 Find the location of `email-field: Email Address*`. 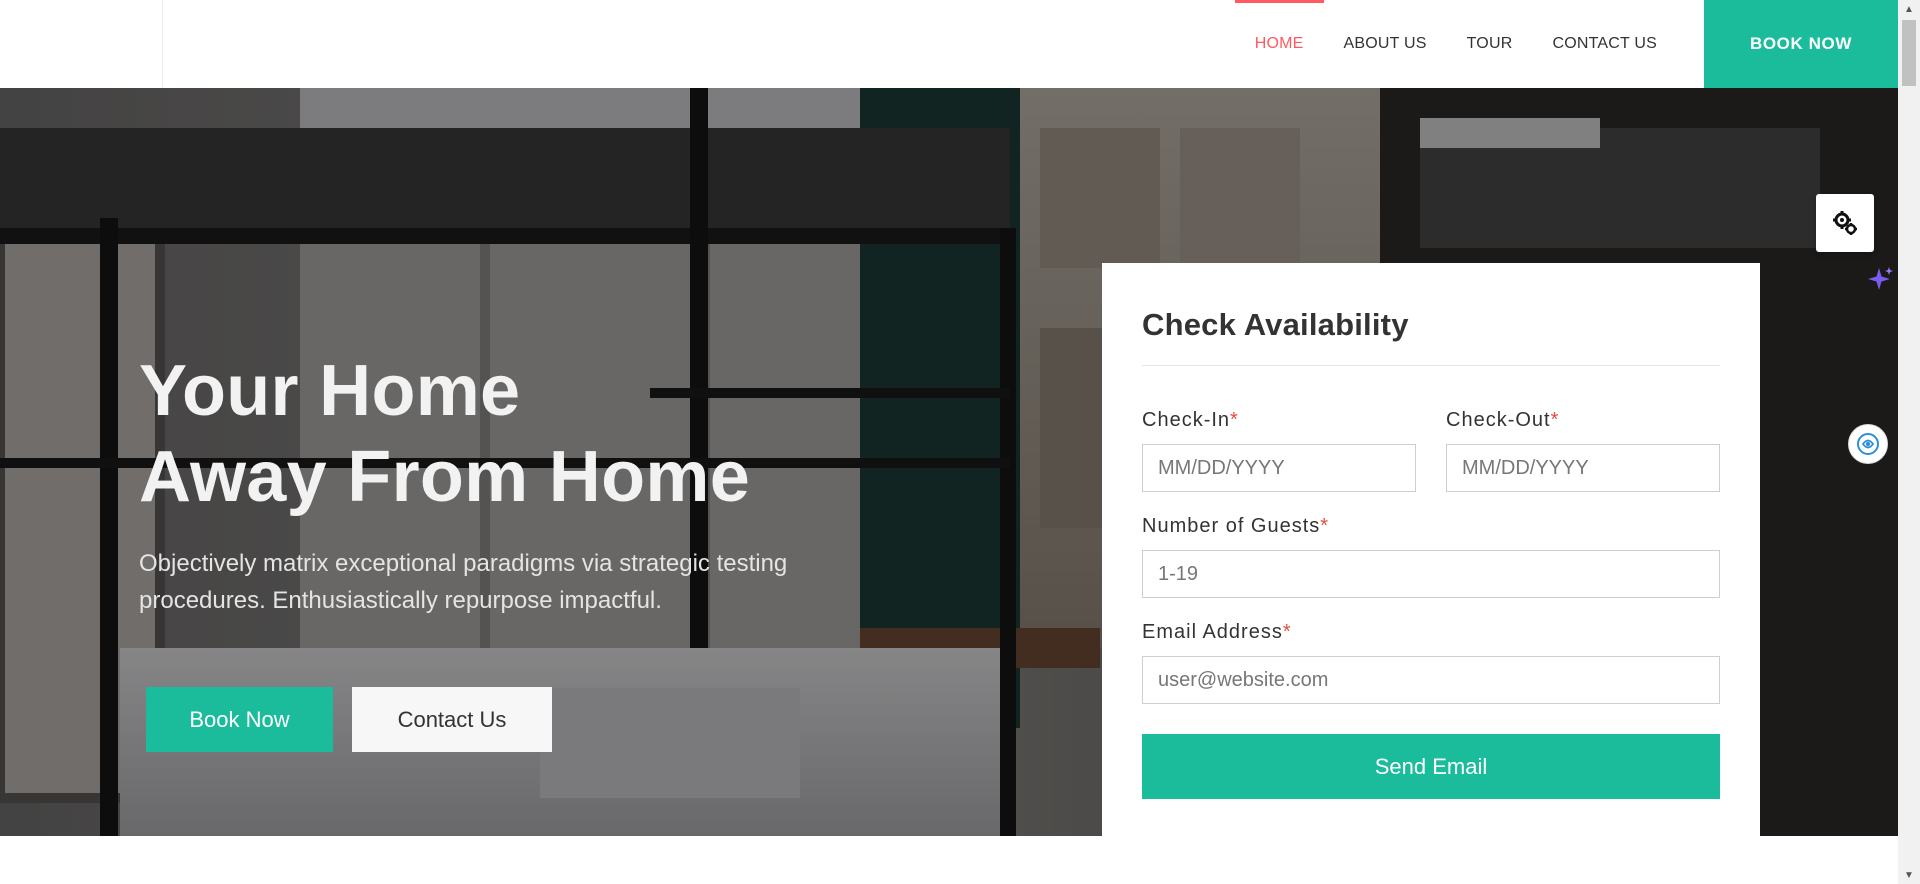

email-field: Email Address* is located at coordinates (1431, 662).